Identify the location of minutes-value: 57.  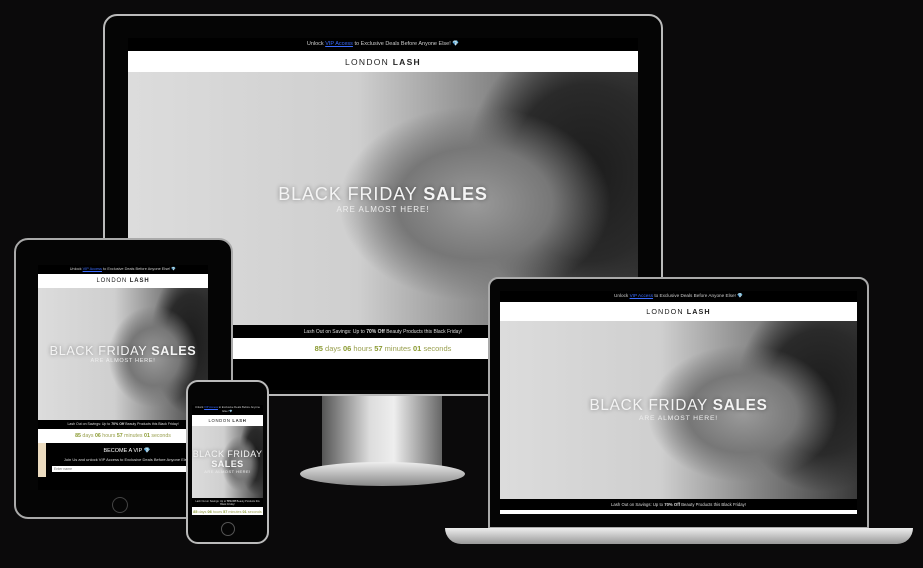
(378, 349).